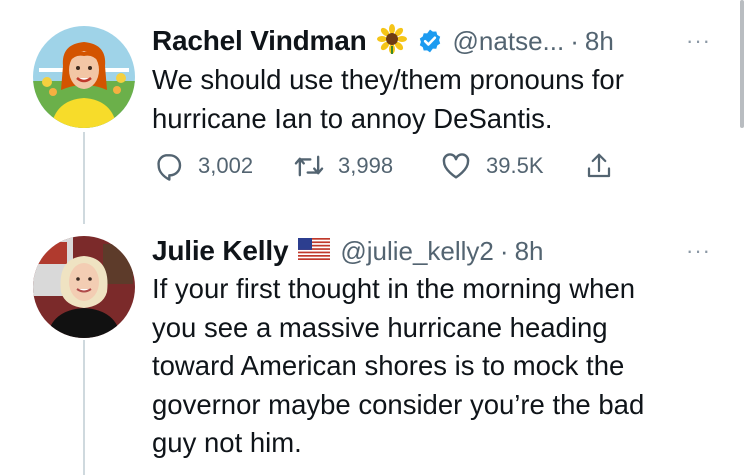 The width and height of the screenshot is (750, 475). I want to click on like-button: 39.5K, so click(512, 166).